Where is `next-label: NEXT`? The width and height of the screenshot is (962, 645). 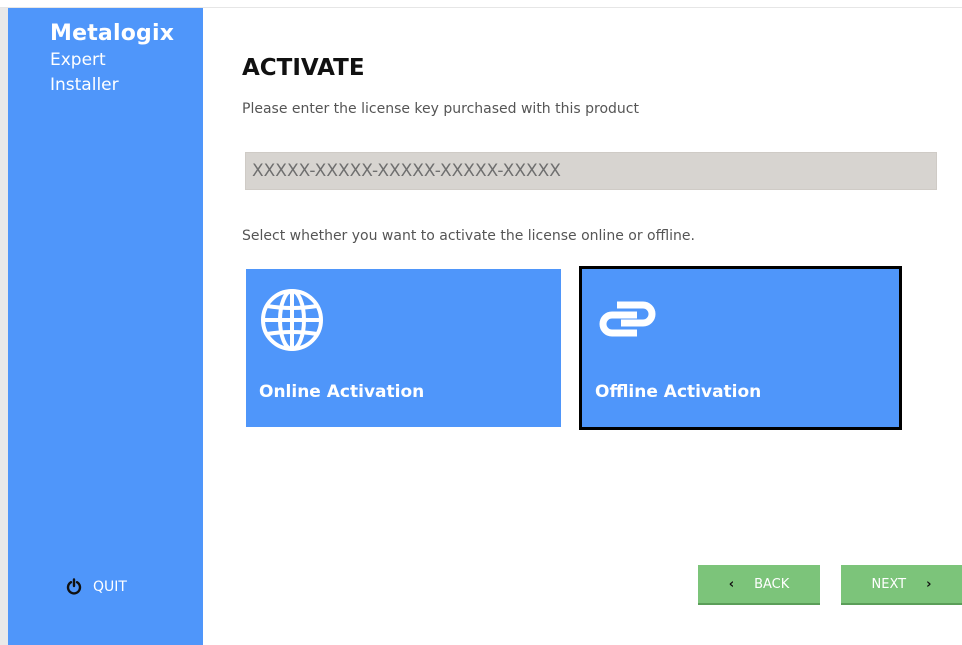 next-label: NEXT is located at coordinates (889, 584).